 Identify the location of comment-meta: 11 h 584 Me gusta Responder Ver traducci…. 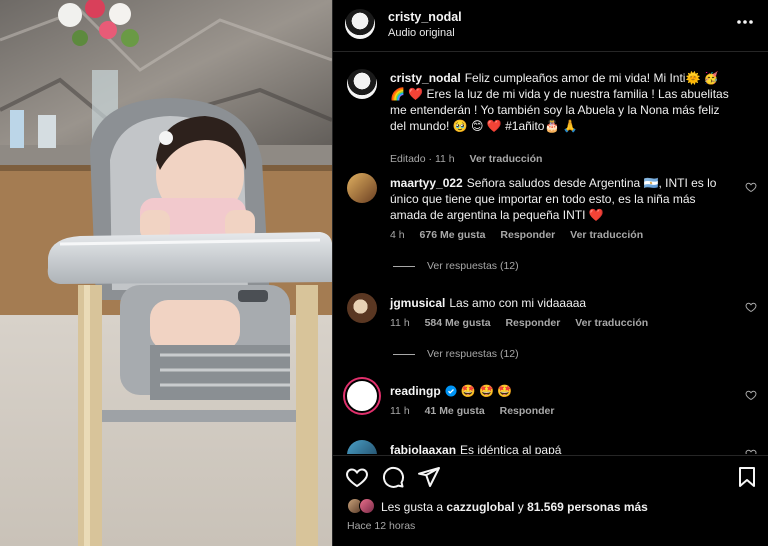
(525, 323).